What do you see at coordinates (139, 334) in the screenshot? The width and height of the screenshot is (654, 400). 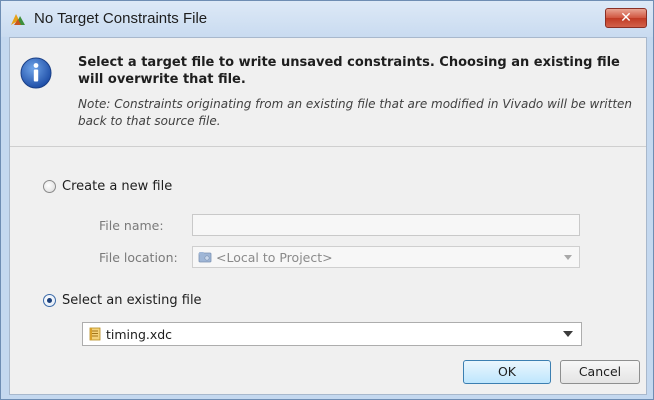 I see `existing-file-value: timing.xdc` at bounding box center [139, 334].